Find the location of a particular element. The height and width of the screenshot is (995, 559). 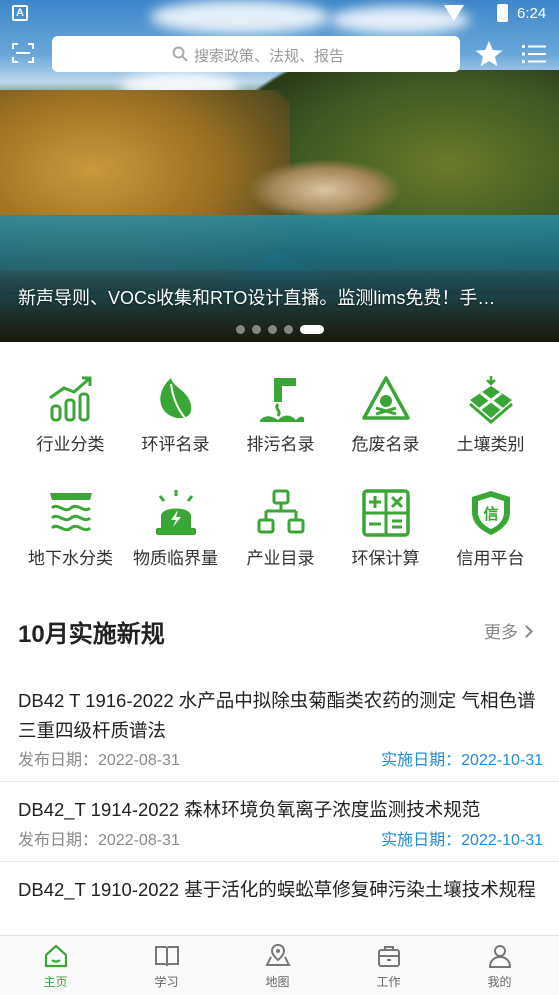

wifi-icon is located at coordinates (454, 13).